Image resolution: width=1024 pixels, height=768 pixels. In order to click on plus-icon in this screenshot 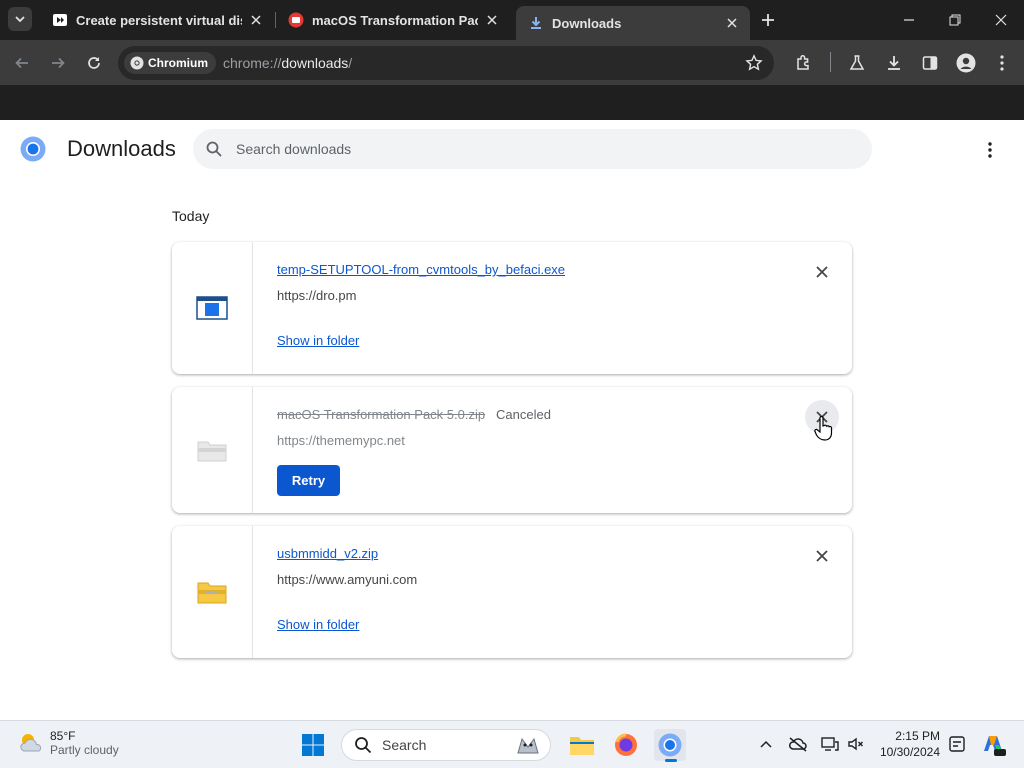, I will do `click(768, 20)`.